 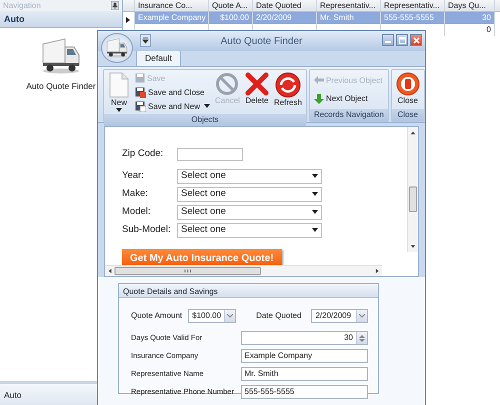 I want to click on ribbon-tab: Default, so click(x=158, y=58).